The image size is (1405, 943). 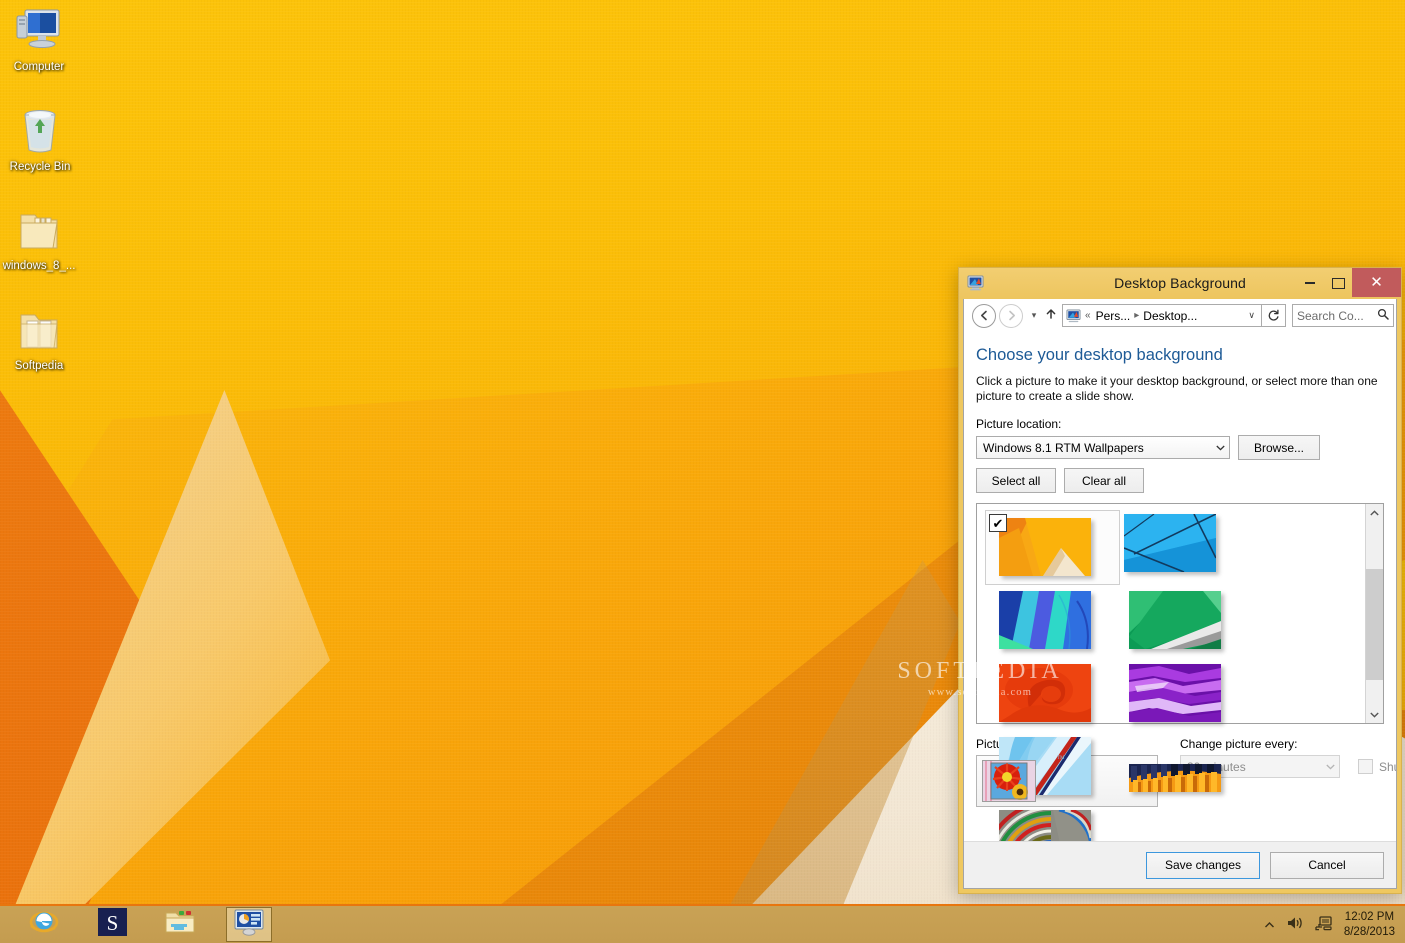 I want to click on address-overflow-icon: «, so click(x=1088, y=315).